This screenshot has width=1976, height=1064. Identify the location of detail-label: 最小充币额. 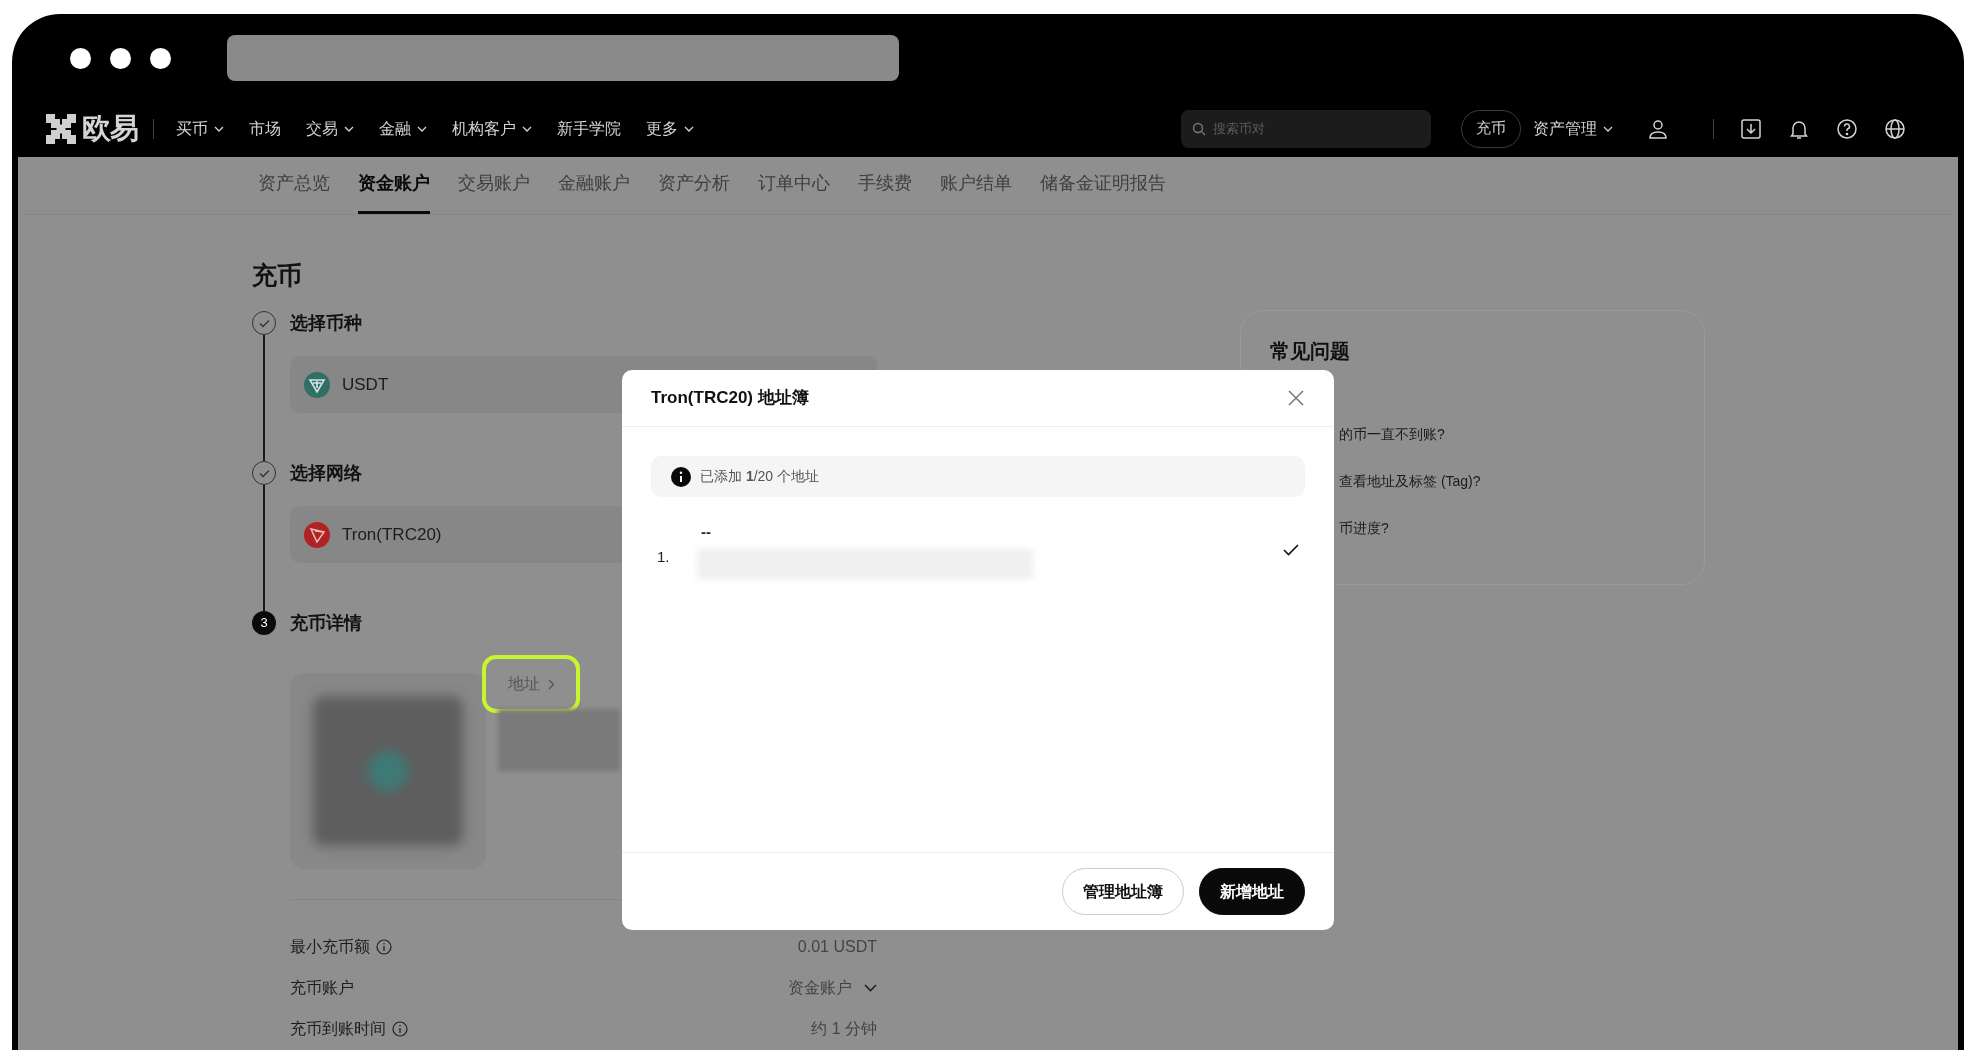
(330, 947).